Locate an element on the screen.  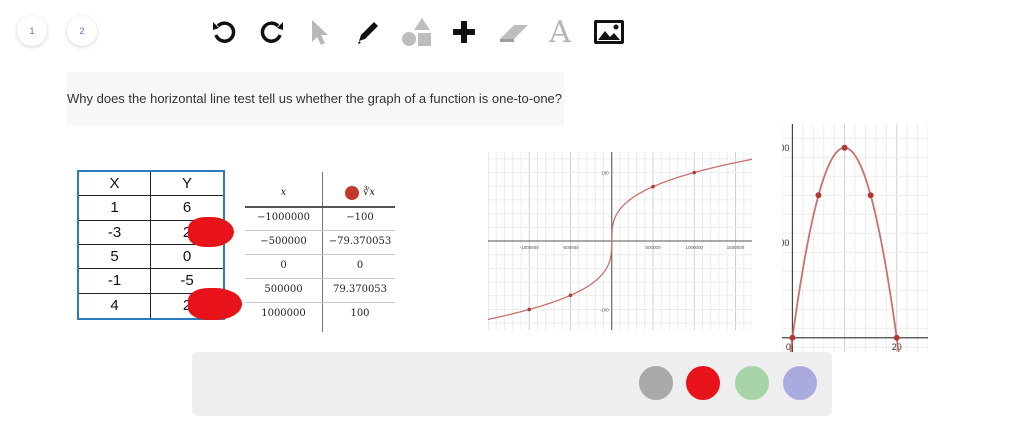
color-purple-swatch is located at coordinates (800, 383).